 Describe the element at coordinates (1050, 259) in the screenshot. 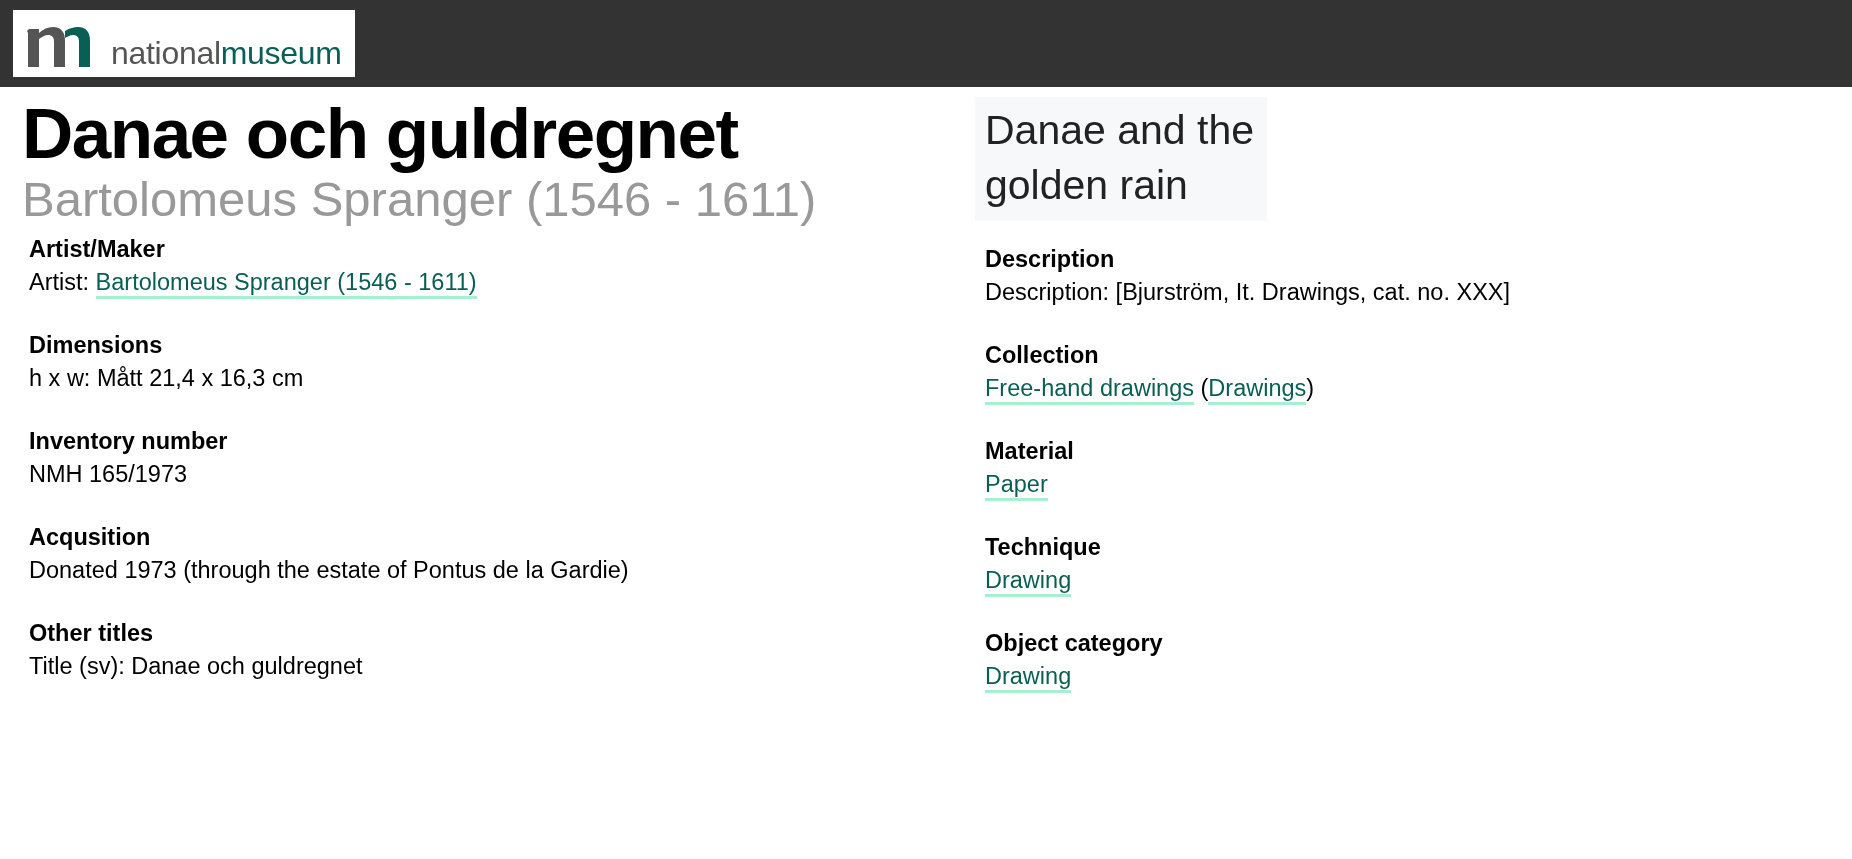

I see `field-label: Description` at that location.